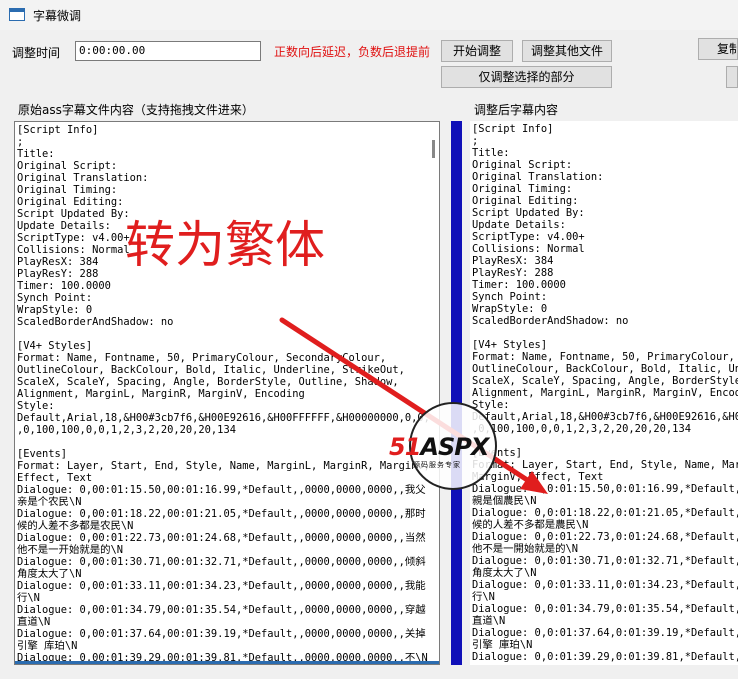 This screenshot has height=679, width=738. What do you see at coordinates (732, 77) in the screenshot?
I see `partial-button` at bounding box center [732, 77].